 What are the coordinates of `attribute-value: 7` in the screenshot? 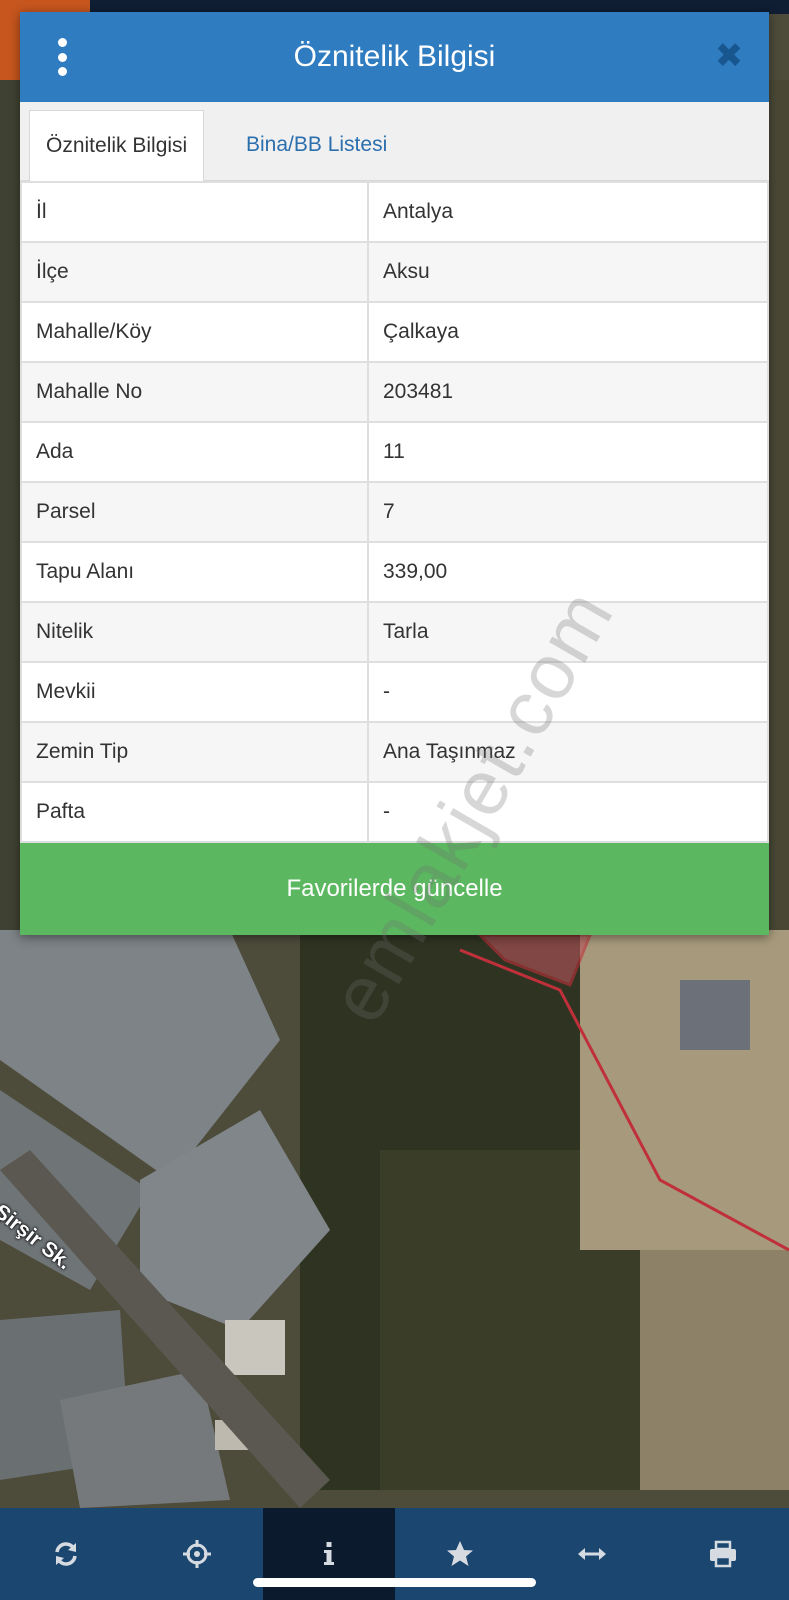 It's located at (568, 512).